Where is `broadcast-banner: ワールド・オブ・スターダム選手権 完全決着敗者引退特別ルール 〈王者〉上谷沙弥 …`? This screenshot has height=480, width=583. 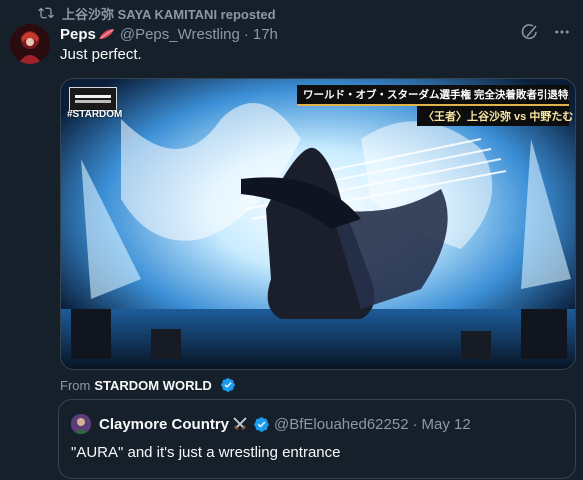
broadcast-banner: ワールド・オブ・スターダム選手権 完全決着敗者引退特別ルール 〈王者〉上谷沙弥 … is located at coordinates (435, 105).